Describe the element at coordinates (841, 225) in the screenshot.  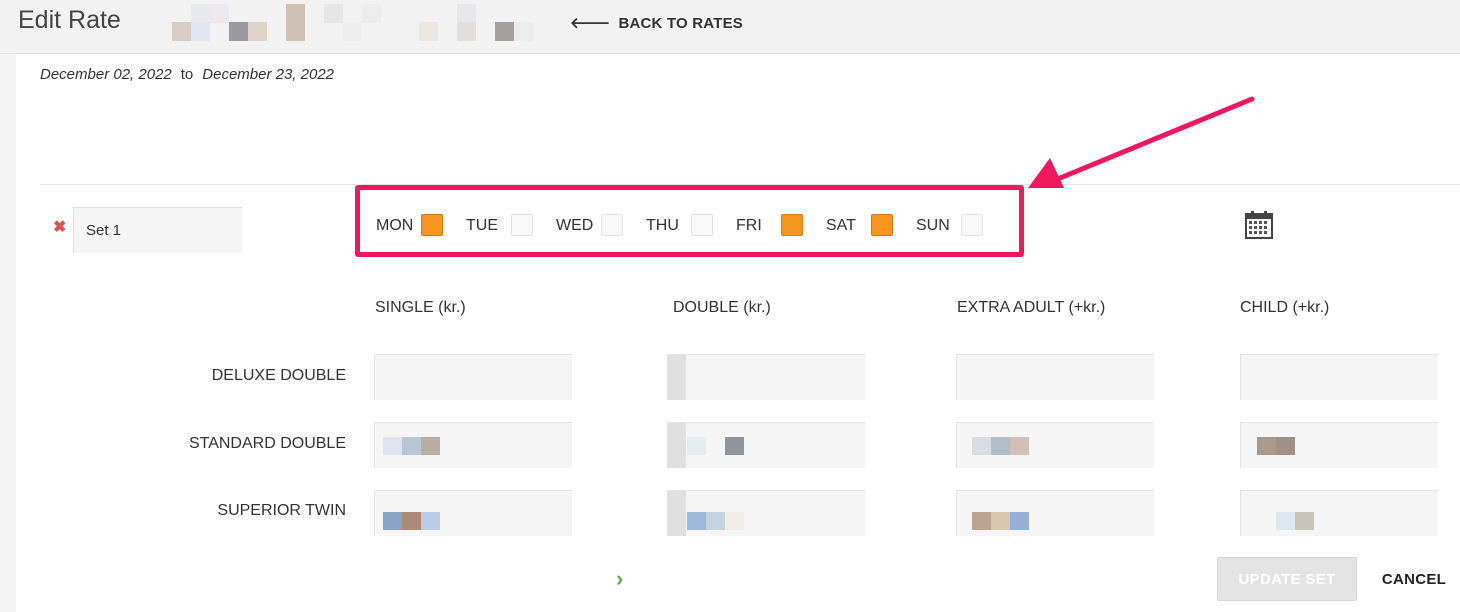
I see `day-label: SAT` at that location.